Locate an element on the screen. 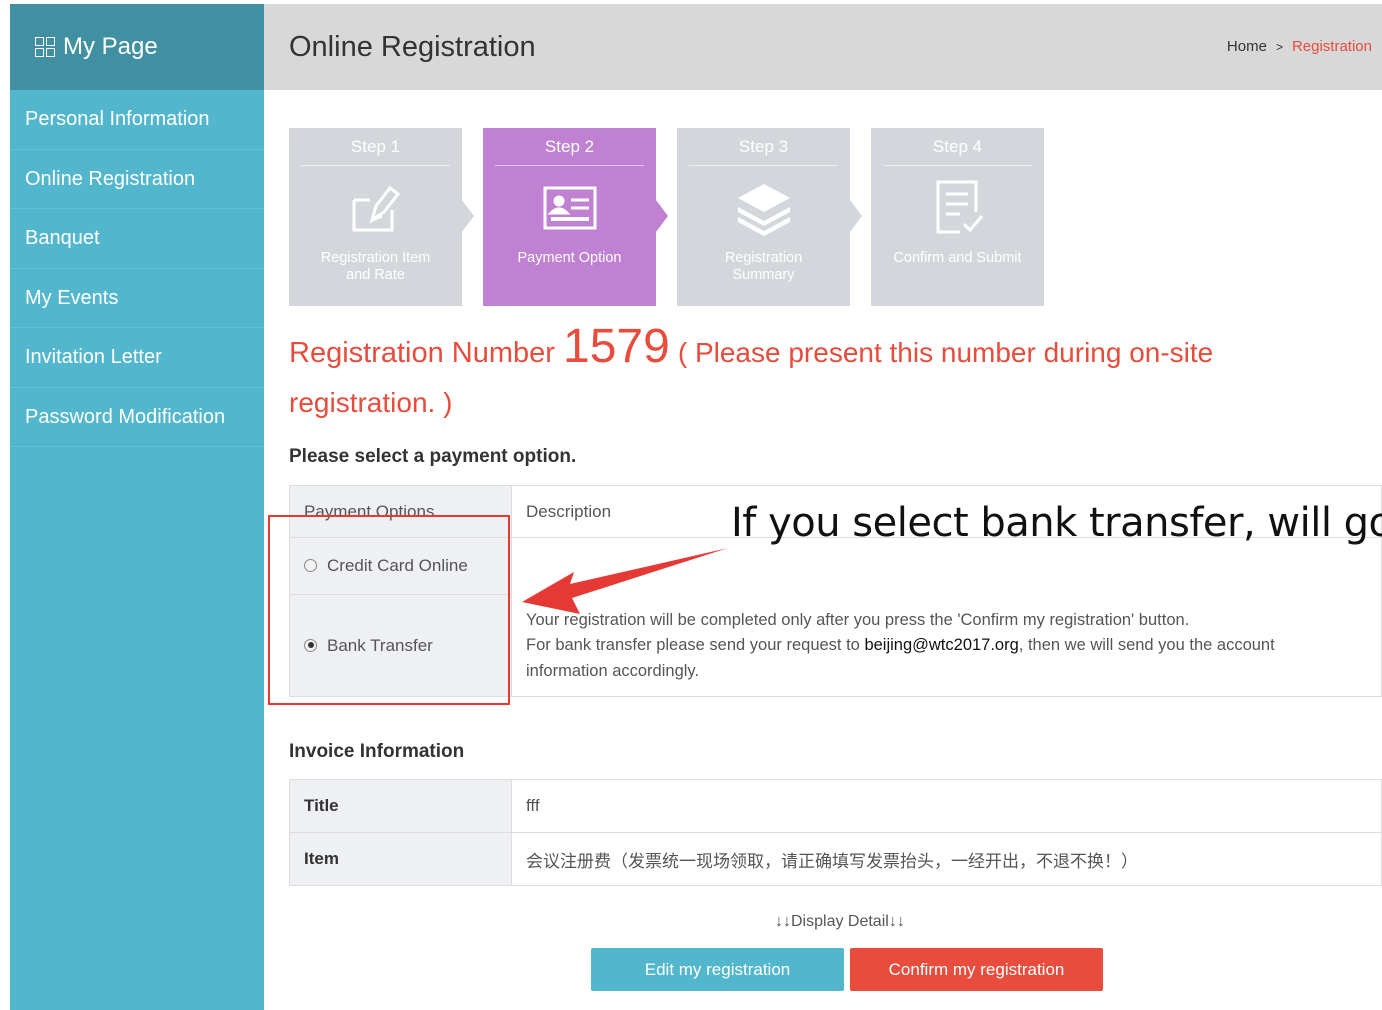 The width and height of the screenshot is (1382, 1010). description-line-3: information accordingly. is located at coordinates (613, 670).